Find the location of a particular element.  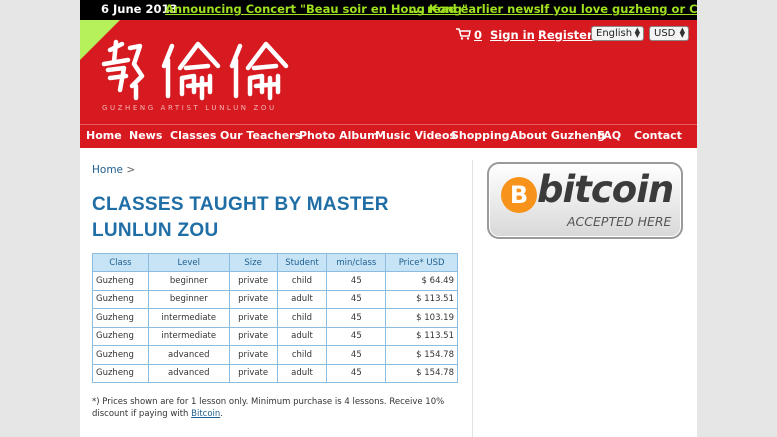

nav-contact: Contact is located at coordinates (658, 135).